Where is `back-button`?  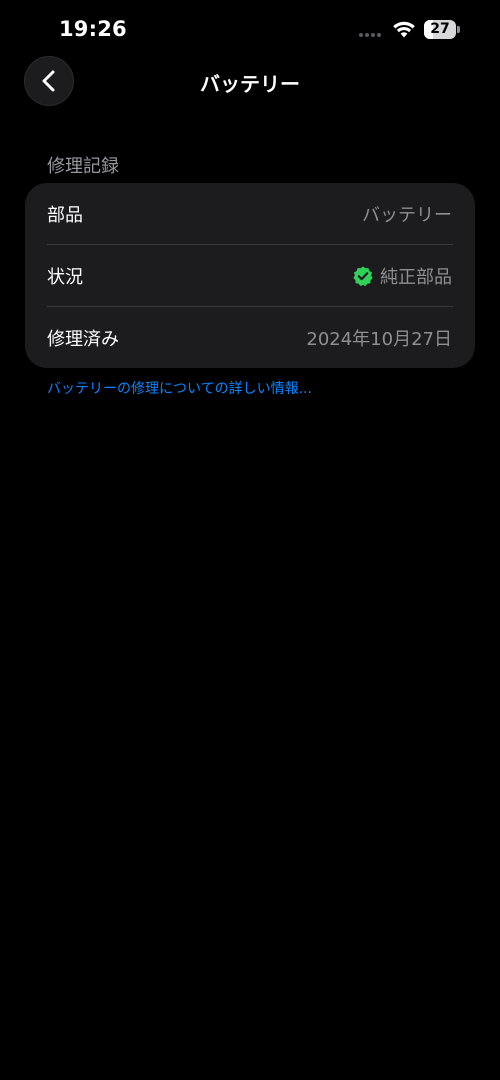
back-button is located at coordinates (49, 81).